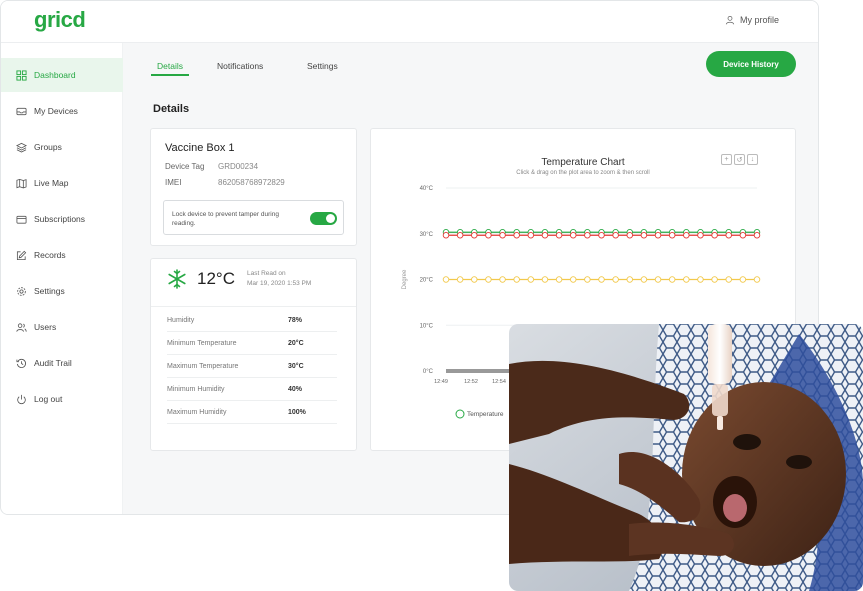 Image resolution: width=863 pixels, height=591 pixels. What do you see at coordinates (238, 166) in the screenshot?
I see `device-tag-value: GRD00234` at bounding box center [238, 166].